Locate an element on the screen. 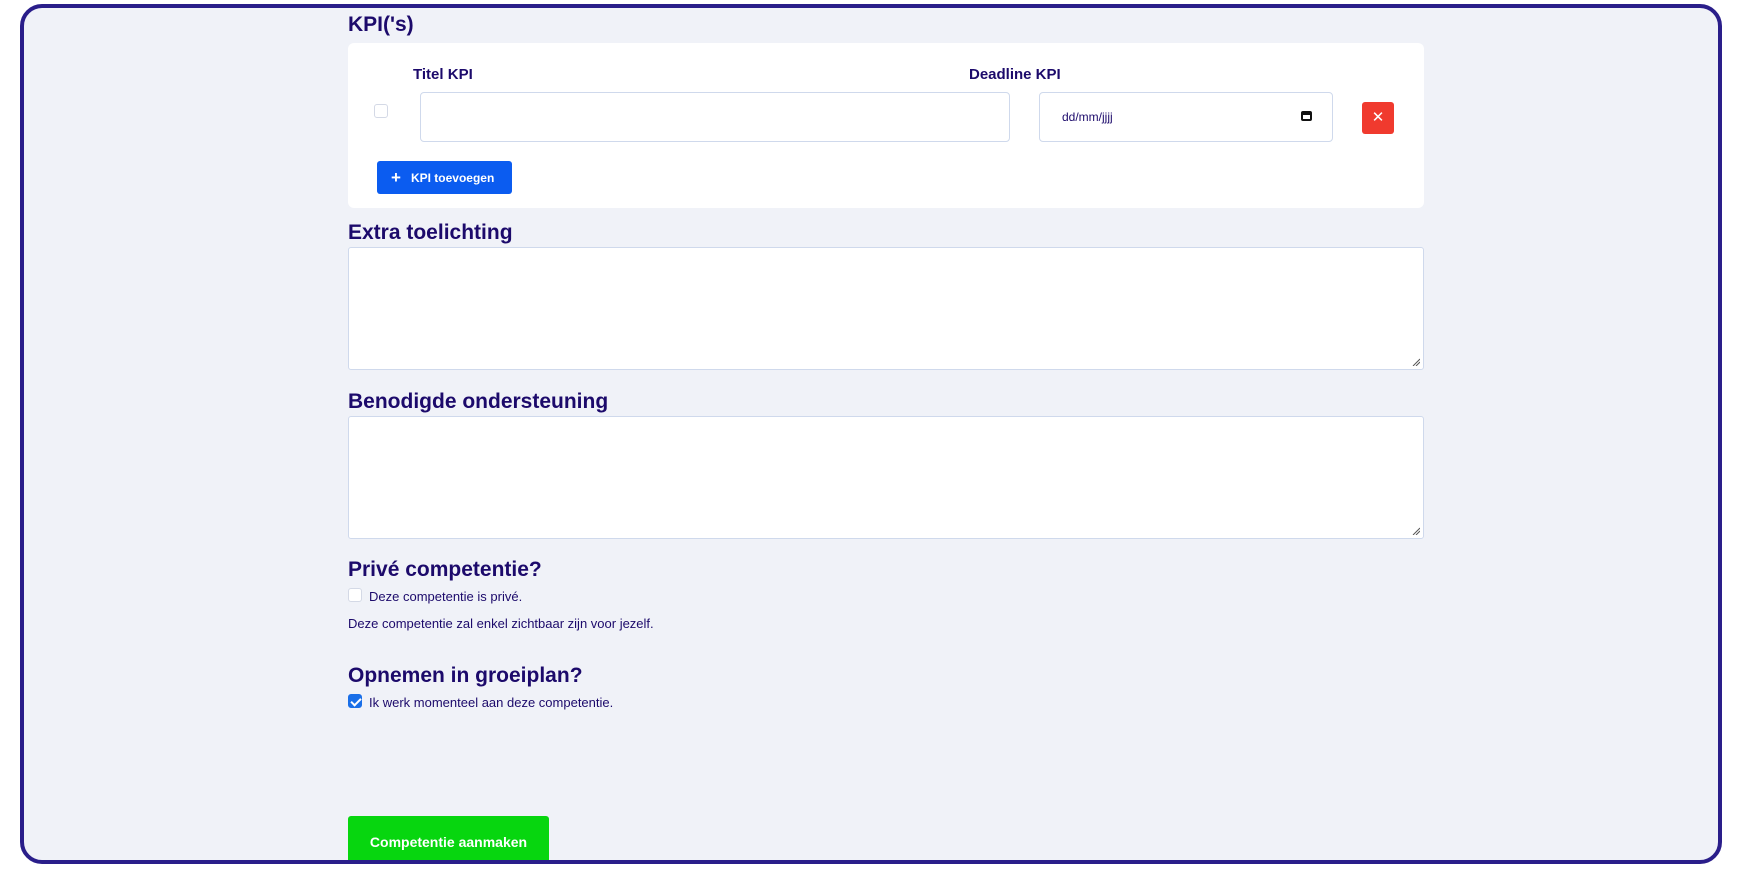 The width and height of the screenshot is (1740, 884). support-textarea is located at coordinates (886, 477).